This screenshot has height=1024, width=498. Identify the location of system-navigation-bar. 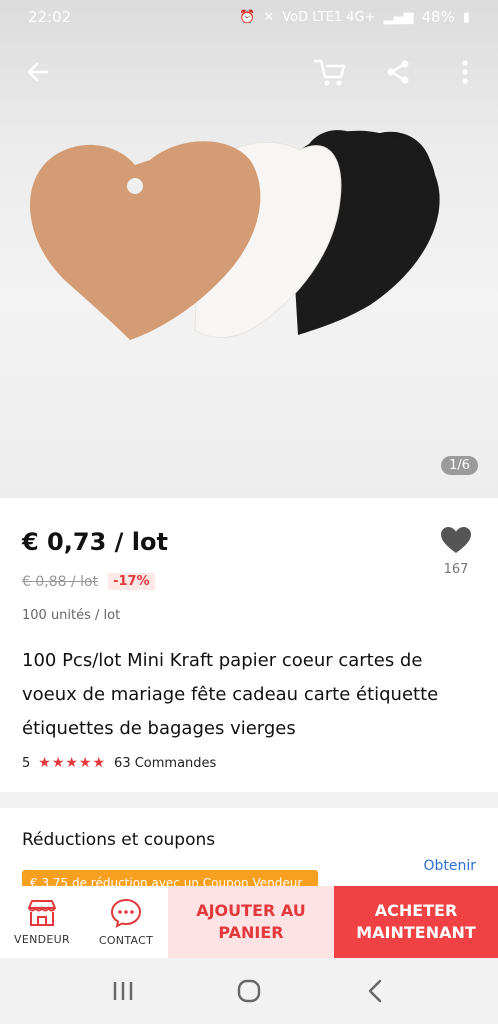
(249, 991).